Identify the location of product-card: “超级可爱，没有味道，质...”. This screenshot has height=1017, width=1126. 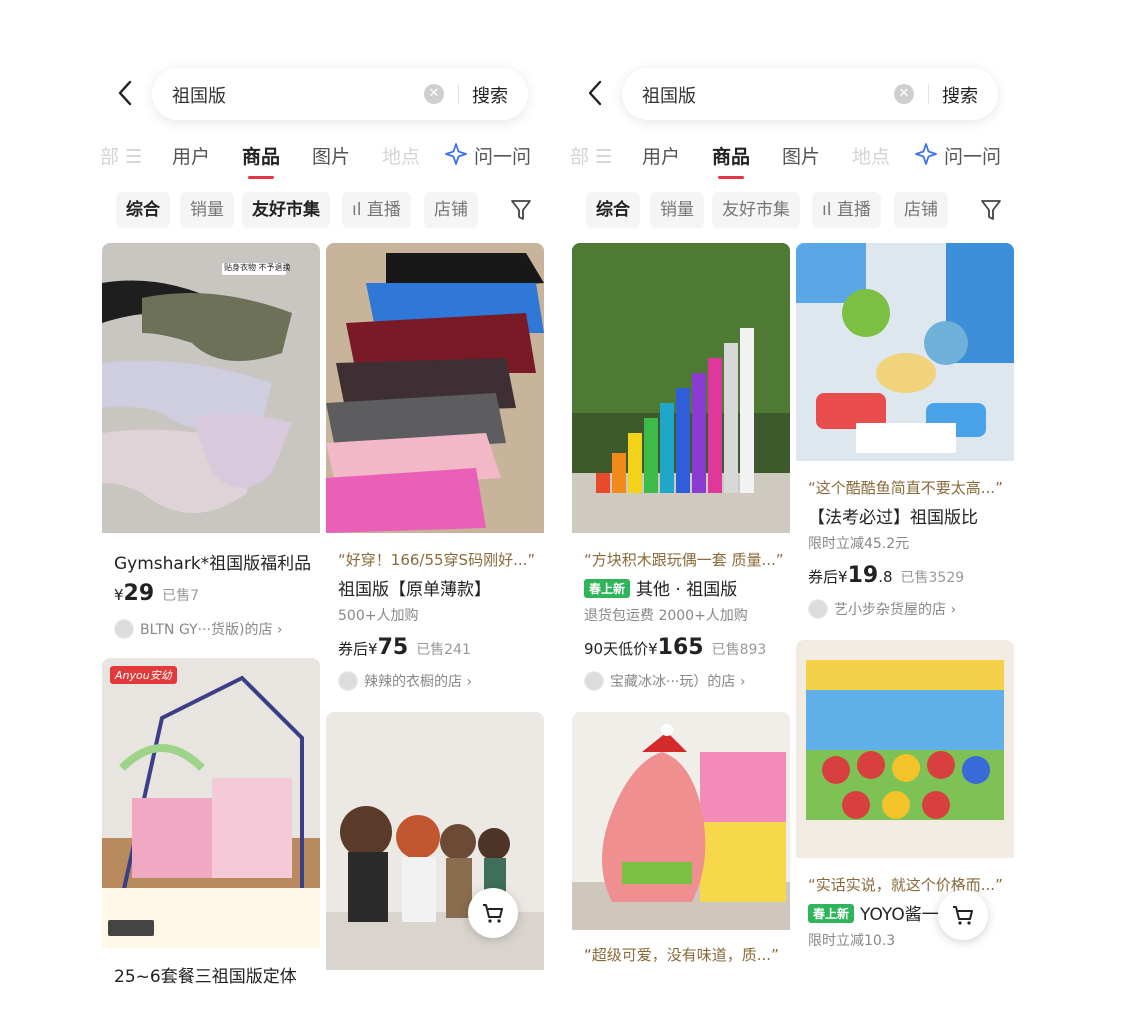
(681, 857).